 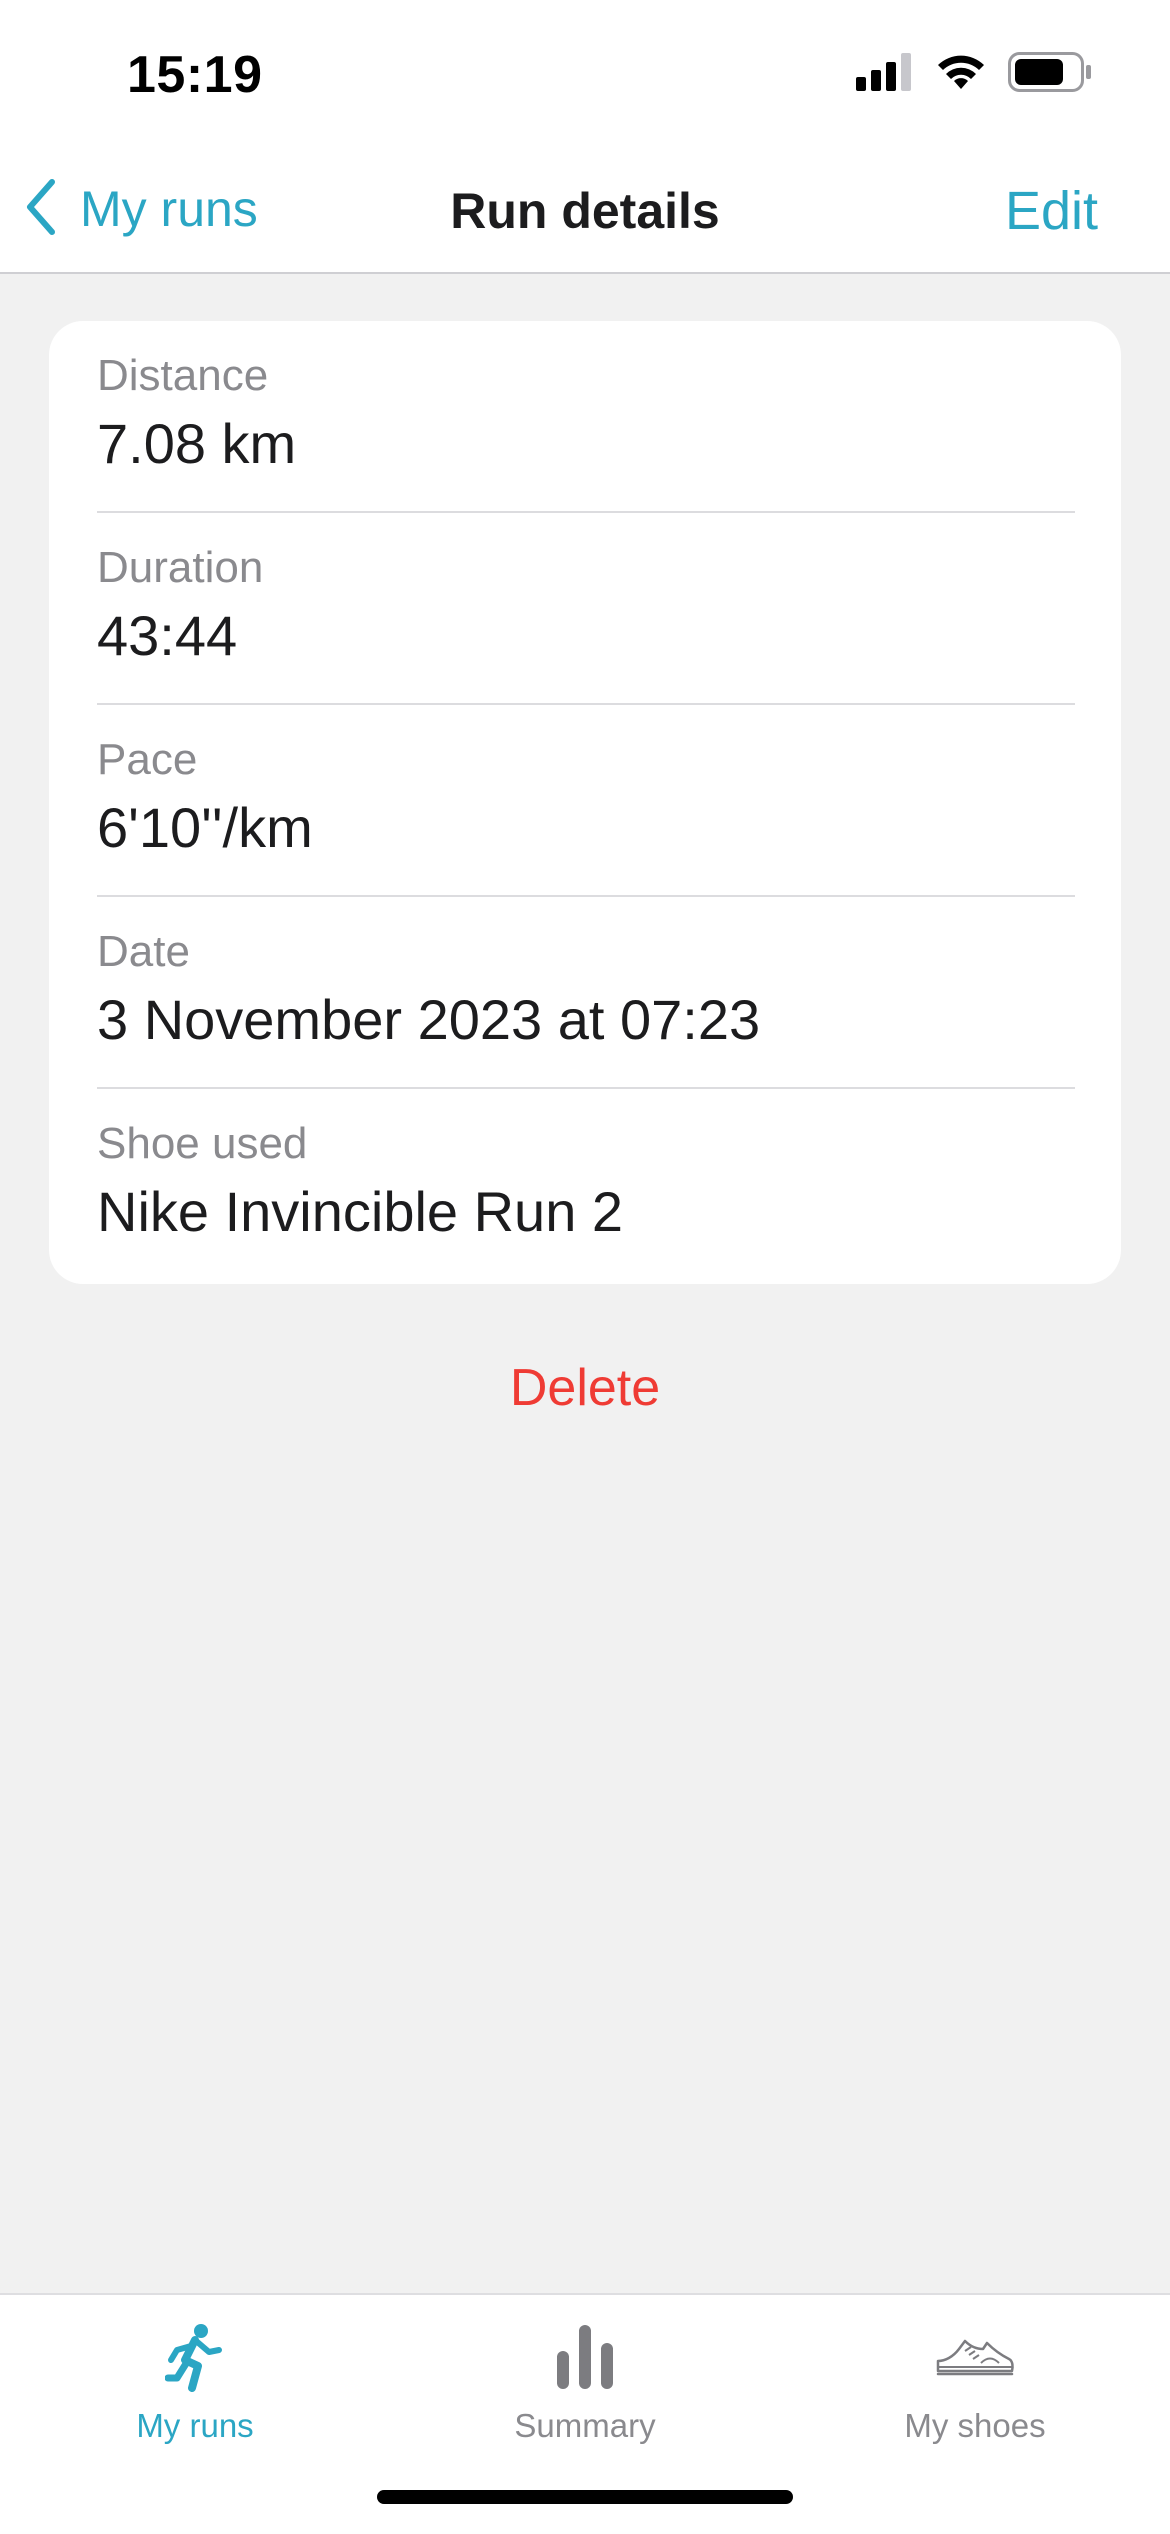 What do you see at coordinates (143, 951) in the screenshot?
I see `date-label: Date` at bounding box center [143, 951].